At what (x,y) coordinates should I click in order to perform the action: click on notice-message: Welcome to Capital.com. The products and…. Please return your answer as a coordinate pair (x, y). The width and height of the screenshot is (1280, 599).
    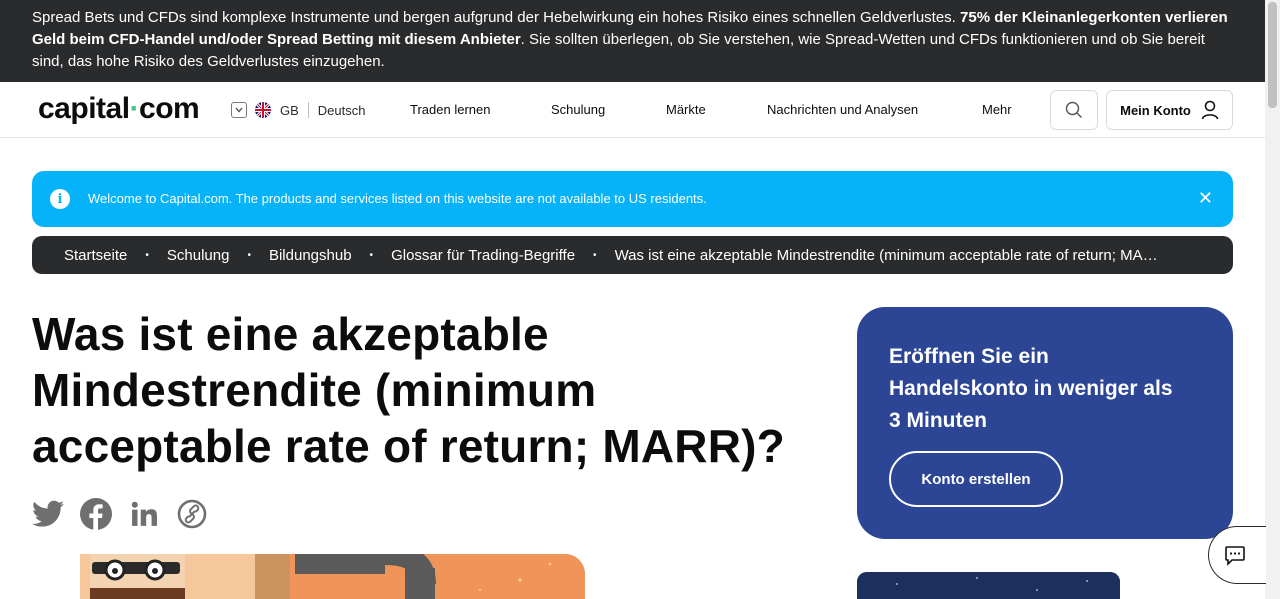
    Looking at the image, I should click on (397, 198).